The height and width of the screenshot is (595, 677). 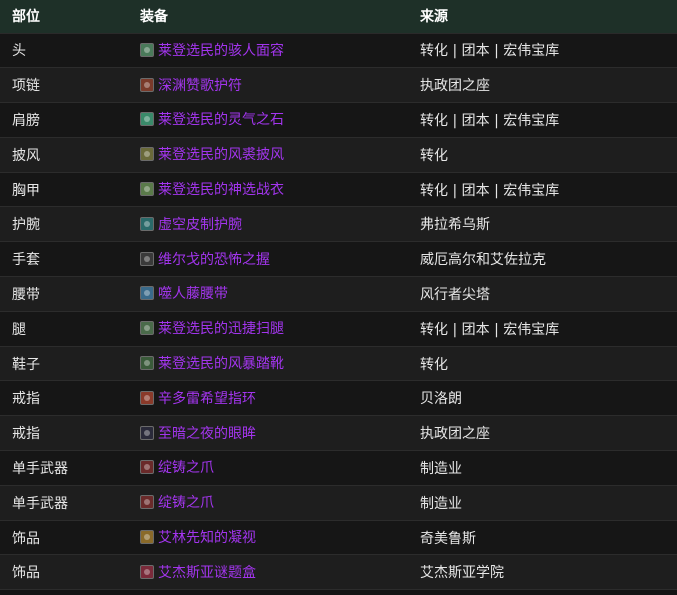 I want to click on item-name: 深渊赞歌护符, so click(x=200, y=85).